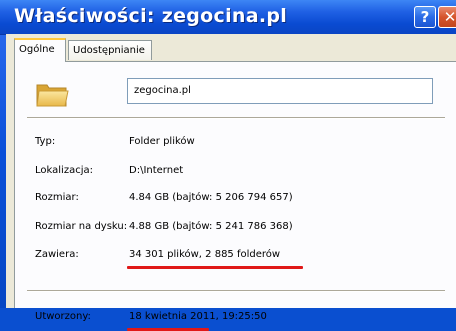 The height and width of the screenshot is (331, 456). Describe the element at coordinates (205, 254) in the screenshot. I see `contains-value: 34 301 plików, 2 885 folderów` at that location.